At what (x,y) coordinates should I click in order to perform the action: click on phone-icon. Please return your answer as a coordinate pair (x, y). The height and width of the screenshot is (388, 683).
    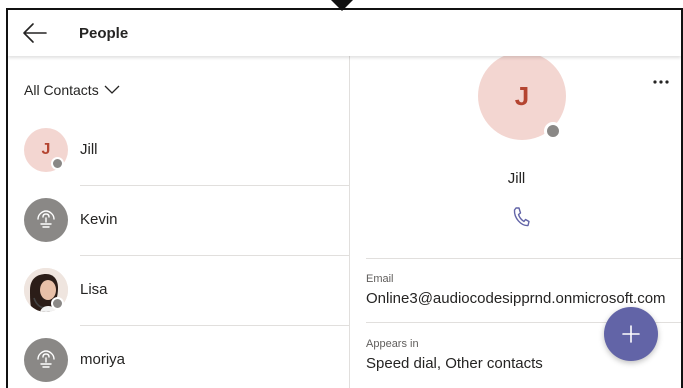
    Looking at the image, I should click on (521, 217).